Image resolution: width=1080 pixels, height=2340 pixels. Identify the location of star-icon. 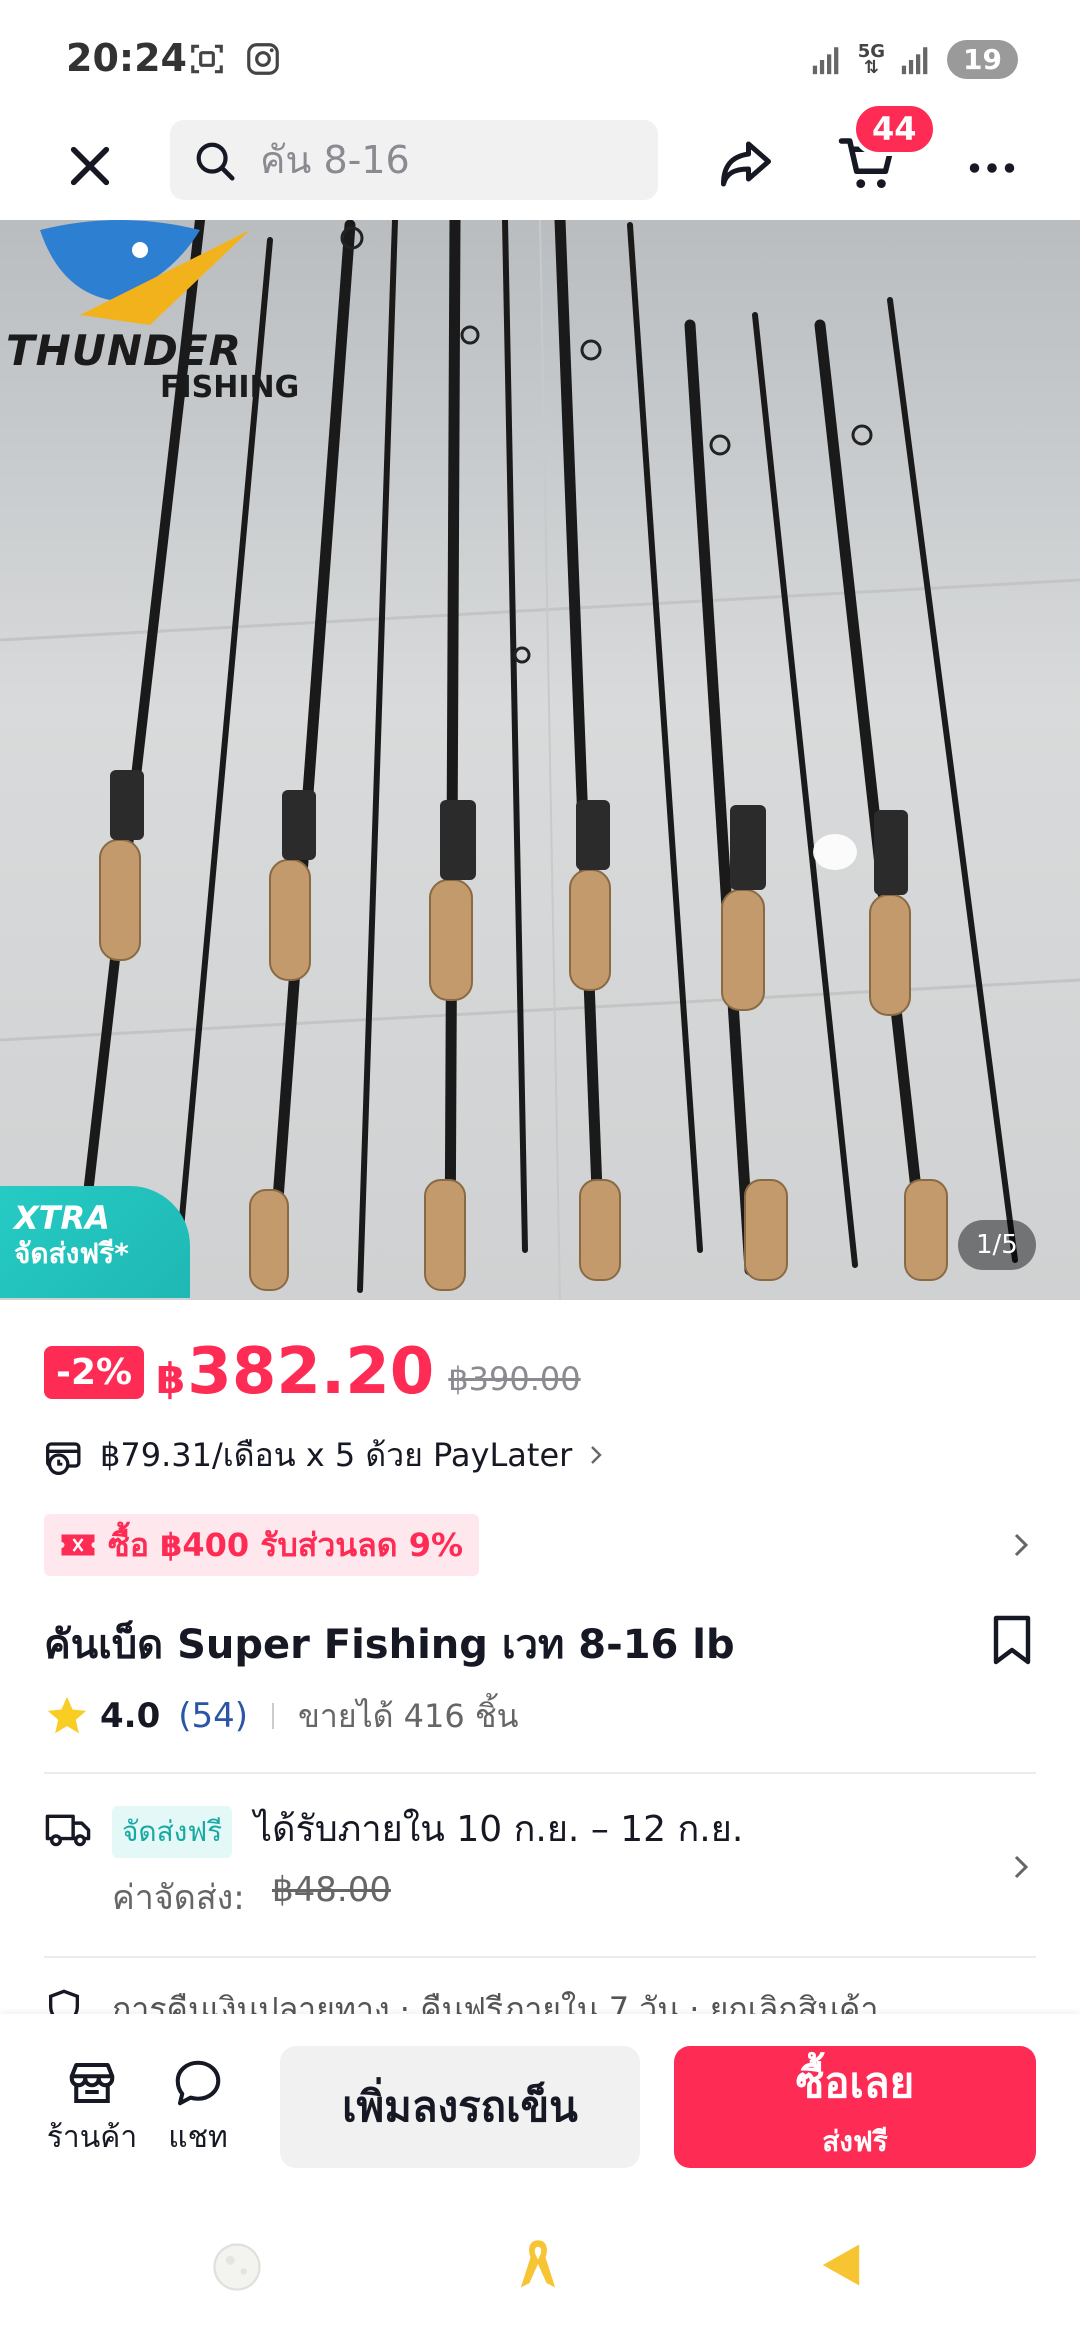
(67, 1715).